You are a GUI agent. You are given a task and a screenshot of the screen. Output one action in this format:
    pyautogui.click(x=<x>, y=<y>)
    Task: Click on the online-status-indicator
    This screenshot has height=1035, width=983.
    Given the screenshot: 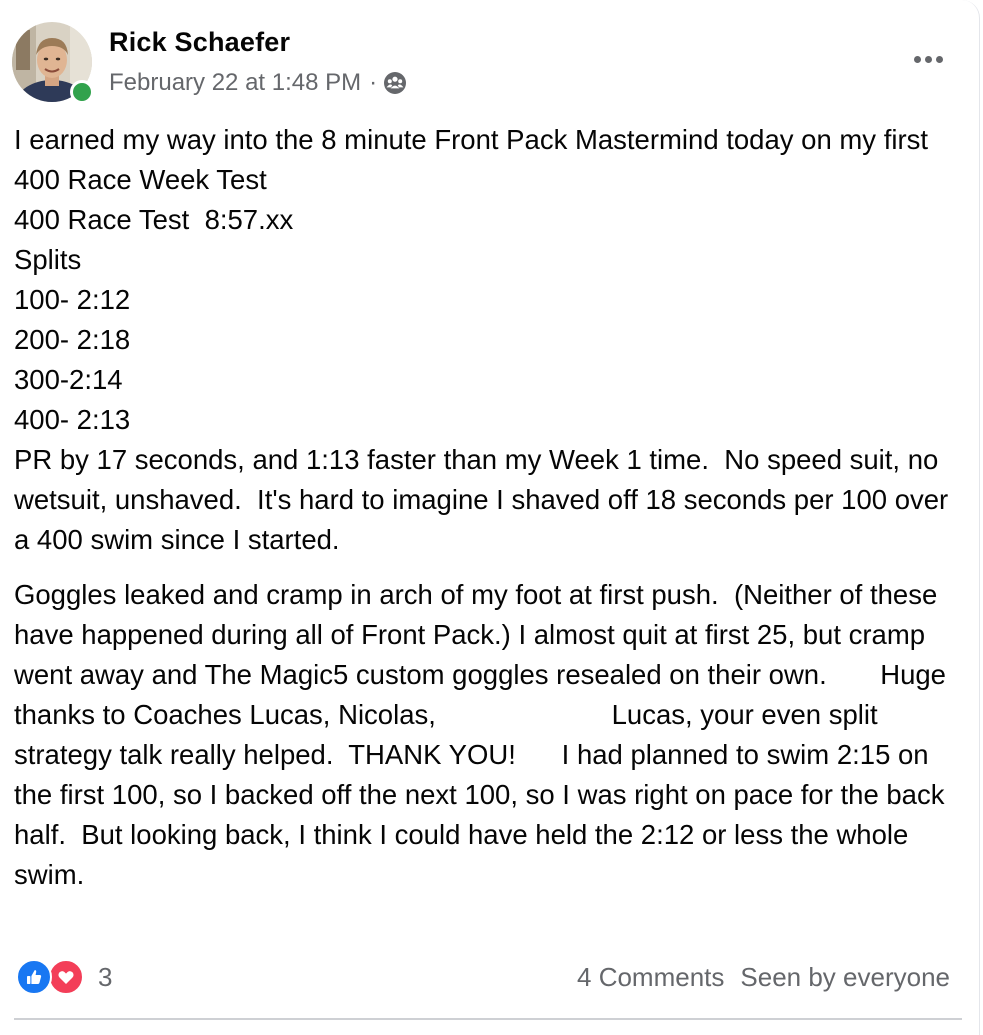 What is the action you would take?
    pyautogui.click(x=82, y=92)
    